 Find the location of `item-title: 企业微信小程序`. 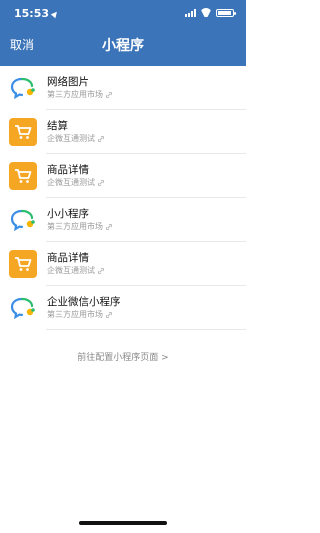

item-title: 企业微信小程序 is located at coordinates (84, 302).